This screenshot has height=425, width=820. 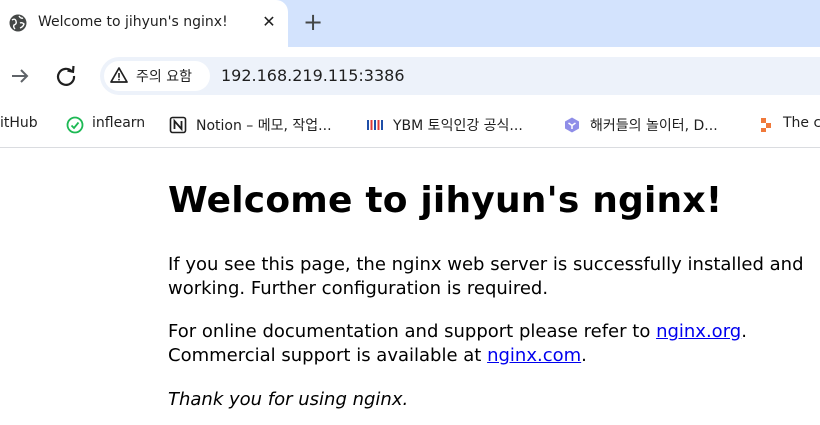 What do you see at coordinates (801, 123) in the screenshot?
I see `bookmark-the-c: The c` at bounding box center [801, 123].